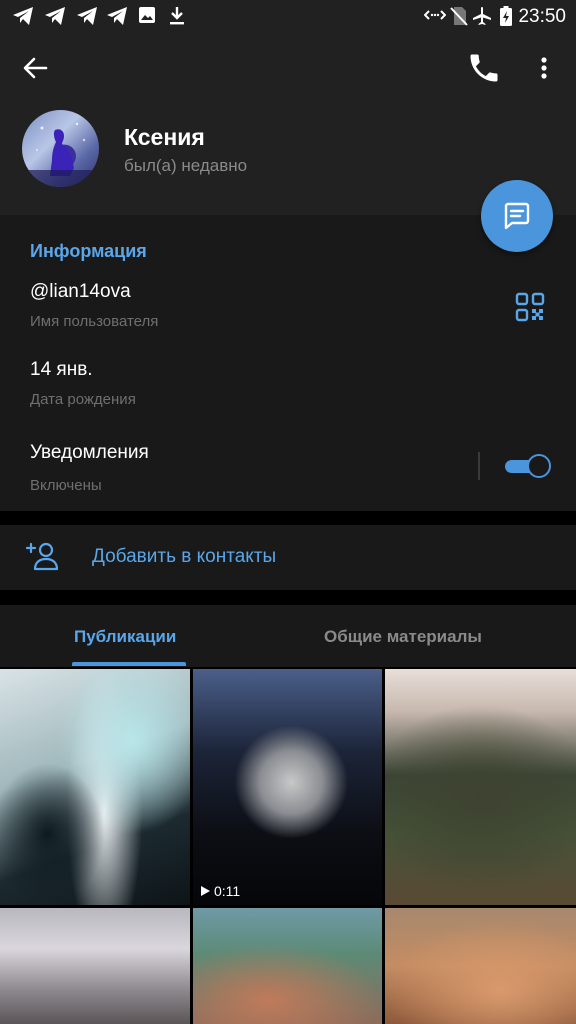 This screenshot has height=1024, width=576. I want to click on media-thumbnail-video: 0:11, so click(287, 787).